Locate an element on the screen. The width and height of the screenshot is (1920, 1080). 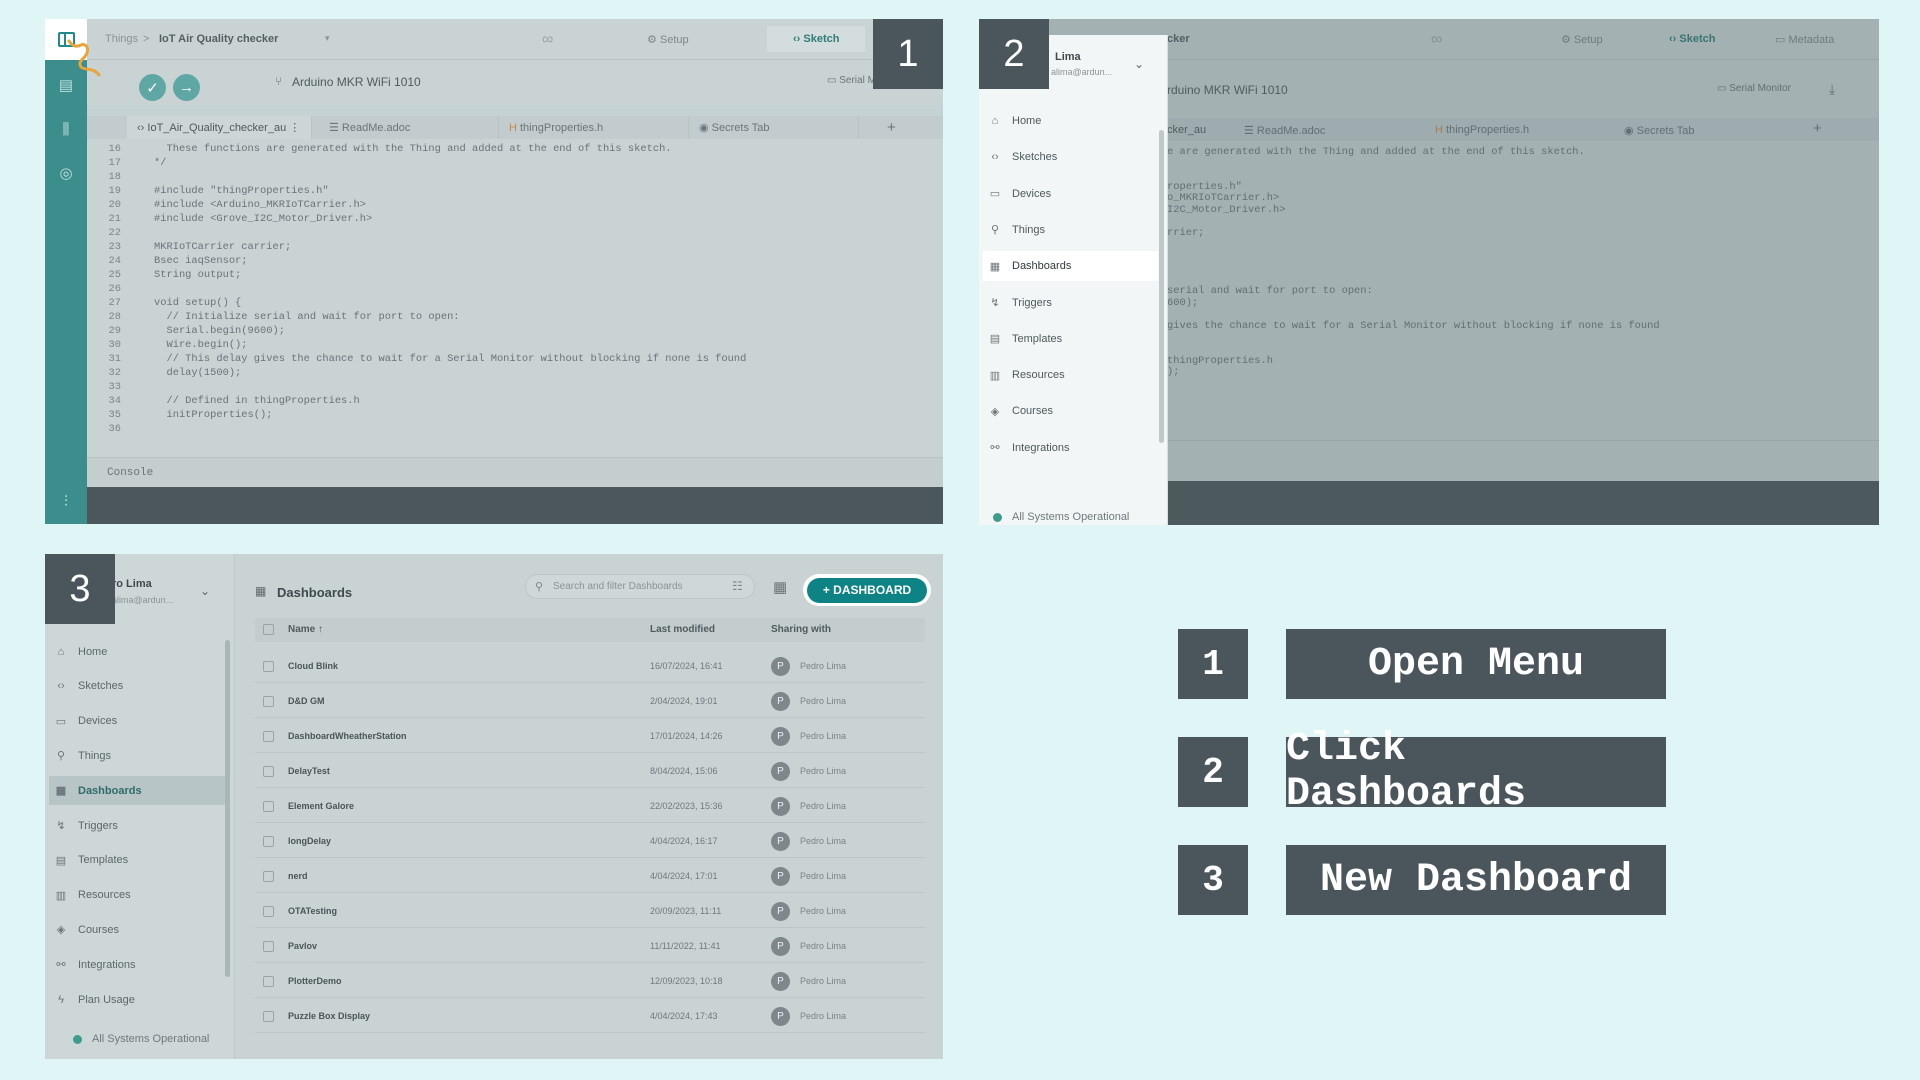
dashboard-name: Element Galore is located at coordinates (321, 806).